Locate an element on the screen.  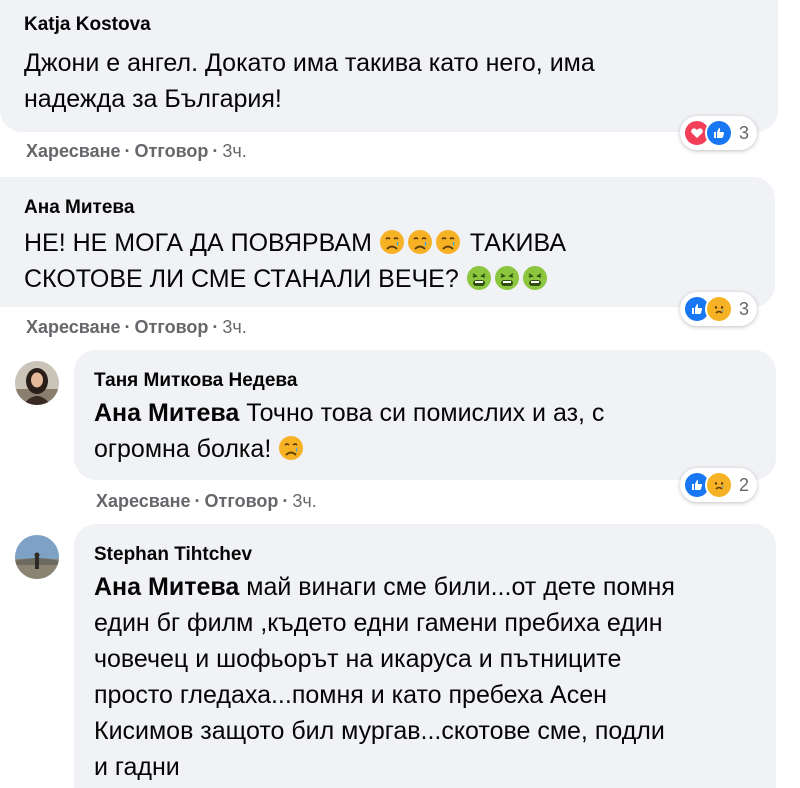
reply-text-line: огромна болка! is located at coordinates (424, 449).